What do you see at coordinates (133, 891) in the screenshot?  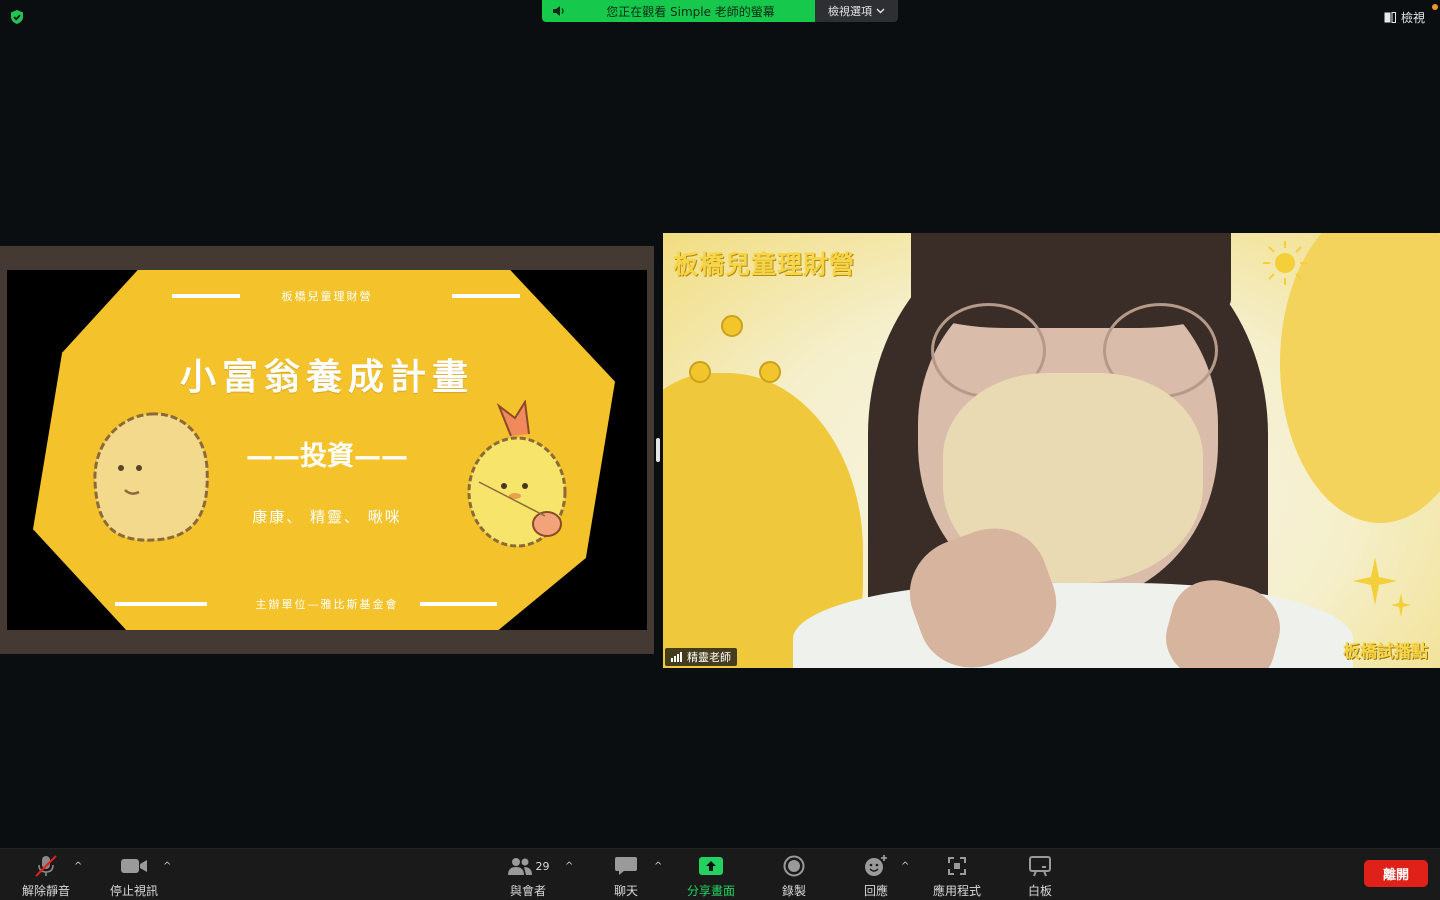 I see `stop-video-label: 停止視訊` at bounding box center [133, 891].